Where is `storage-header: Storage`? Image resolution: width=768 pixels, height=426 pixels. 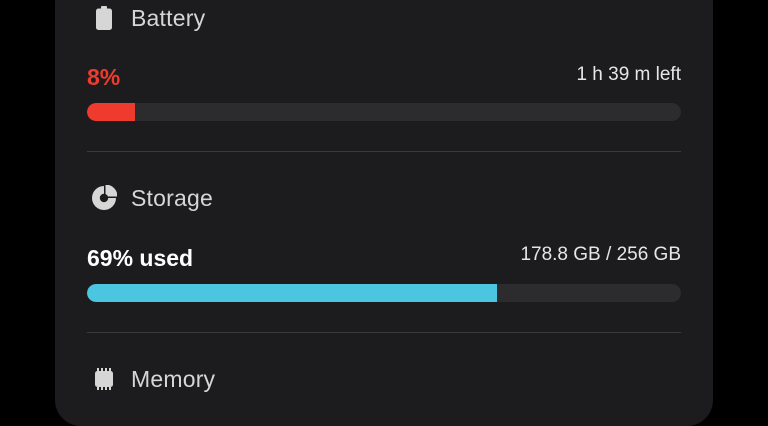
storage-header: Storage is located at coordinates (150, 198).